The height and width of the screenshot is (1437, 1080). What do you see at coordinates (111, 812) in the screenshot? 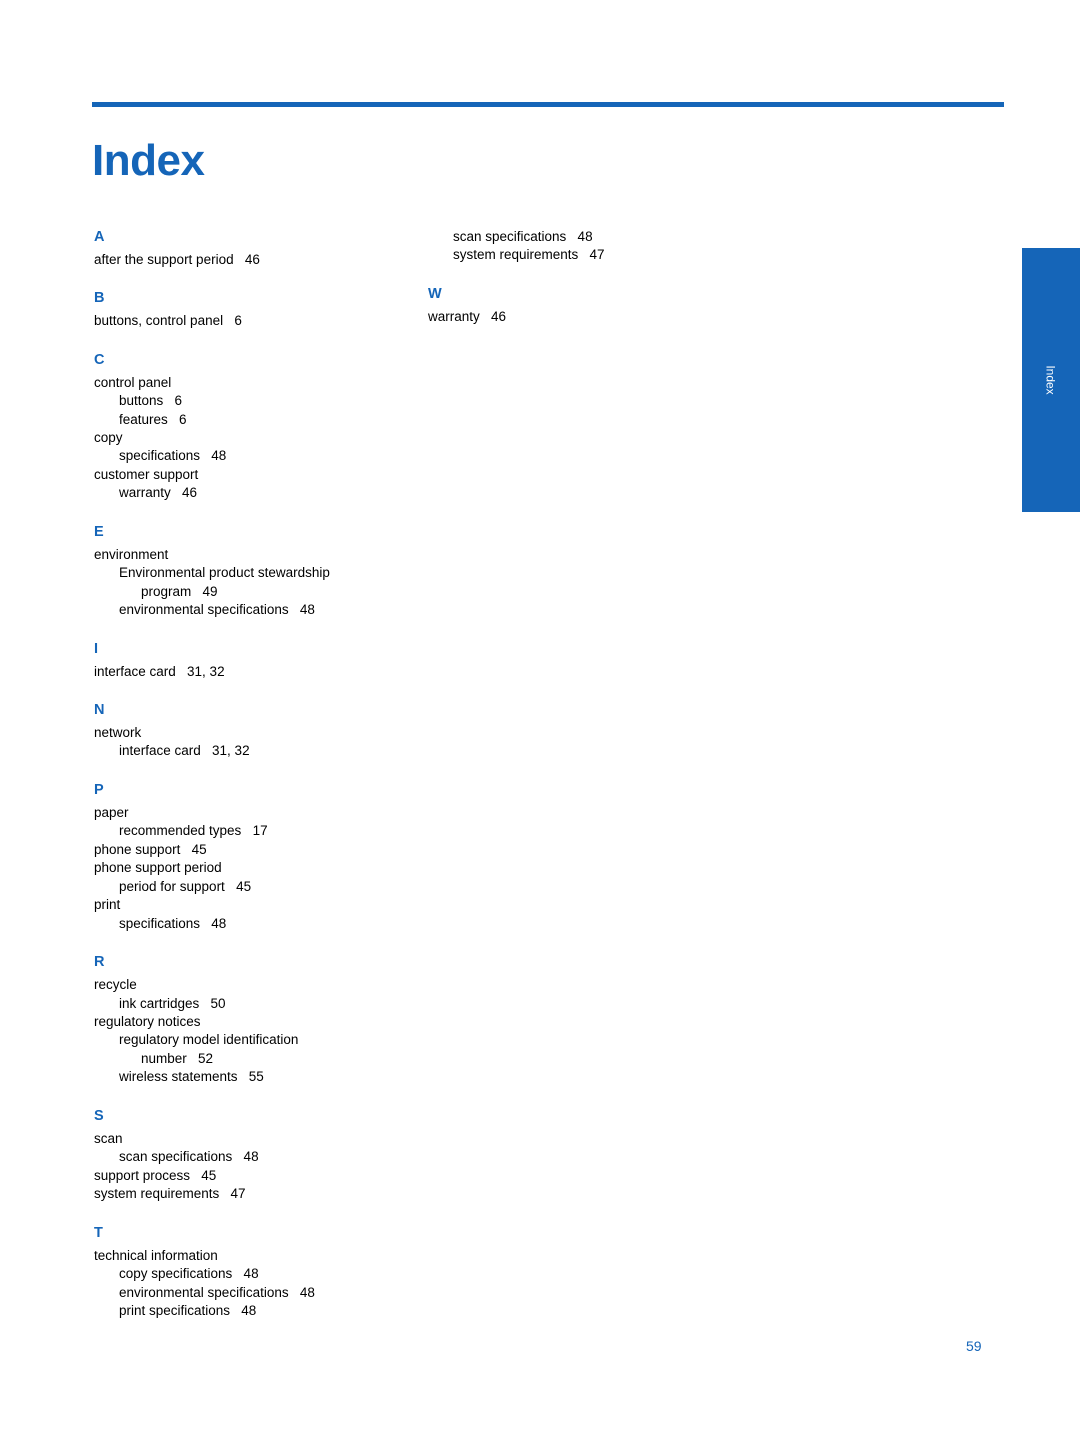
I see `index-entry: paper` at bounding box center [111, 812].